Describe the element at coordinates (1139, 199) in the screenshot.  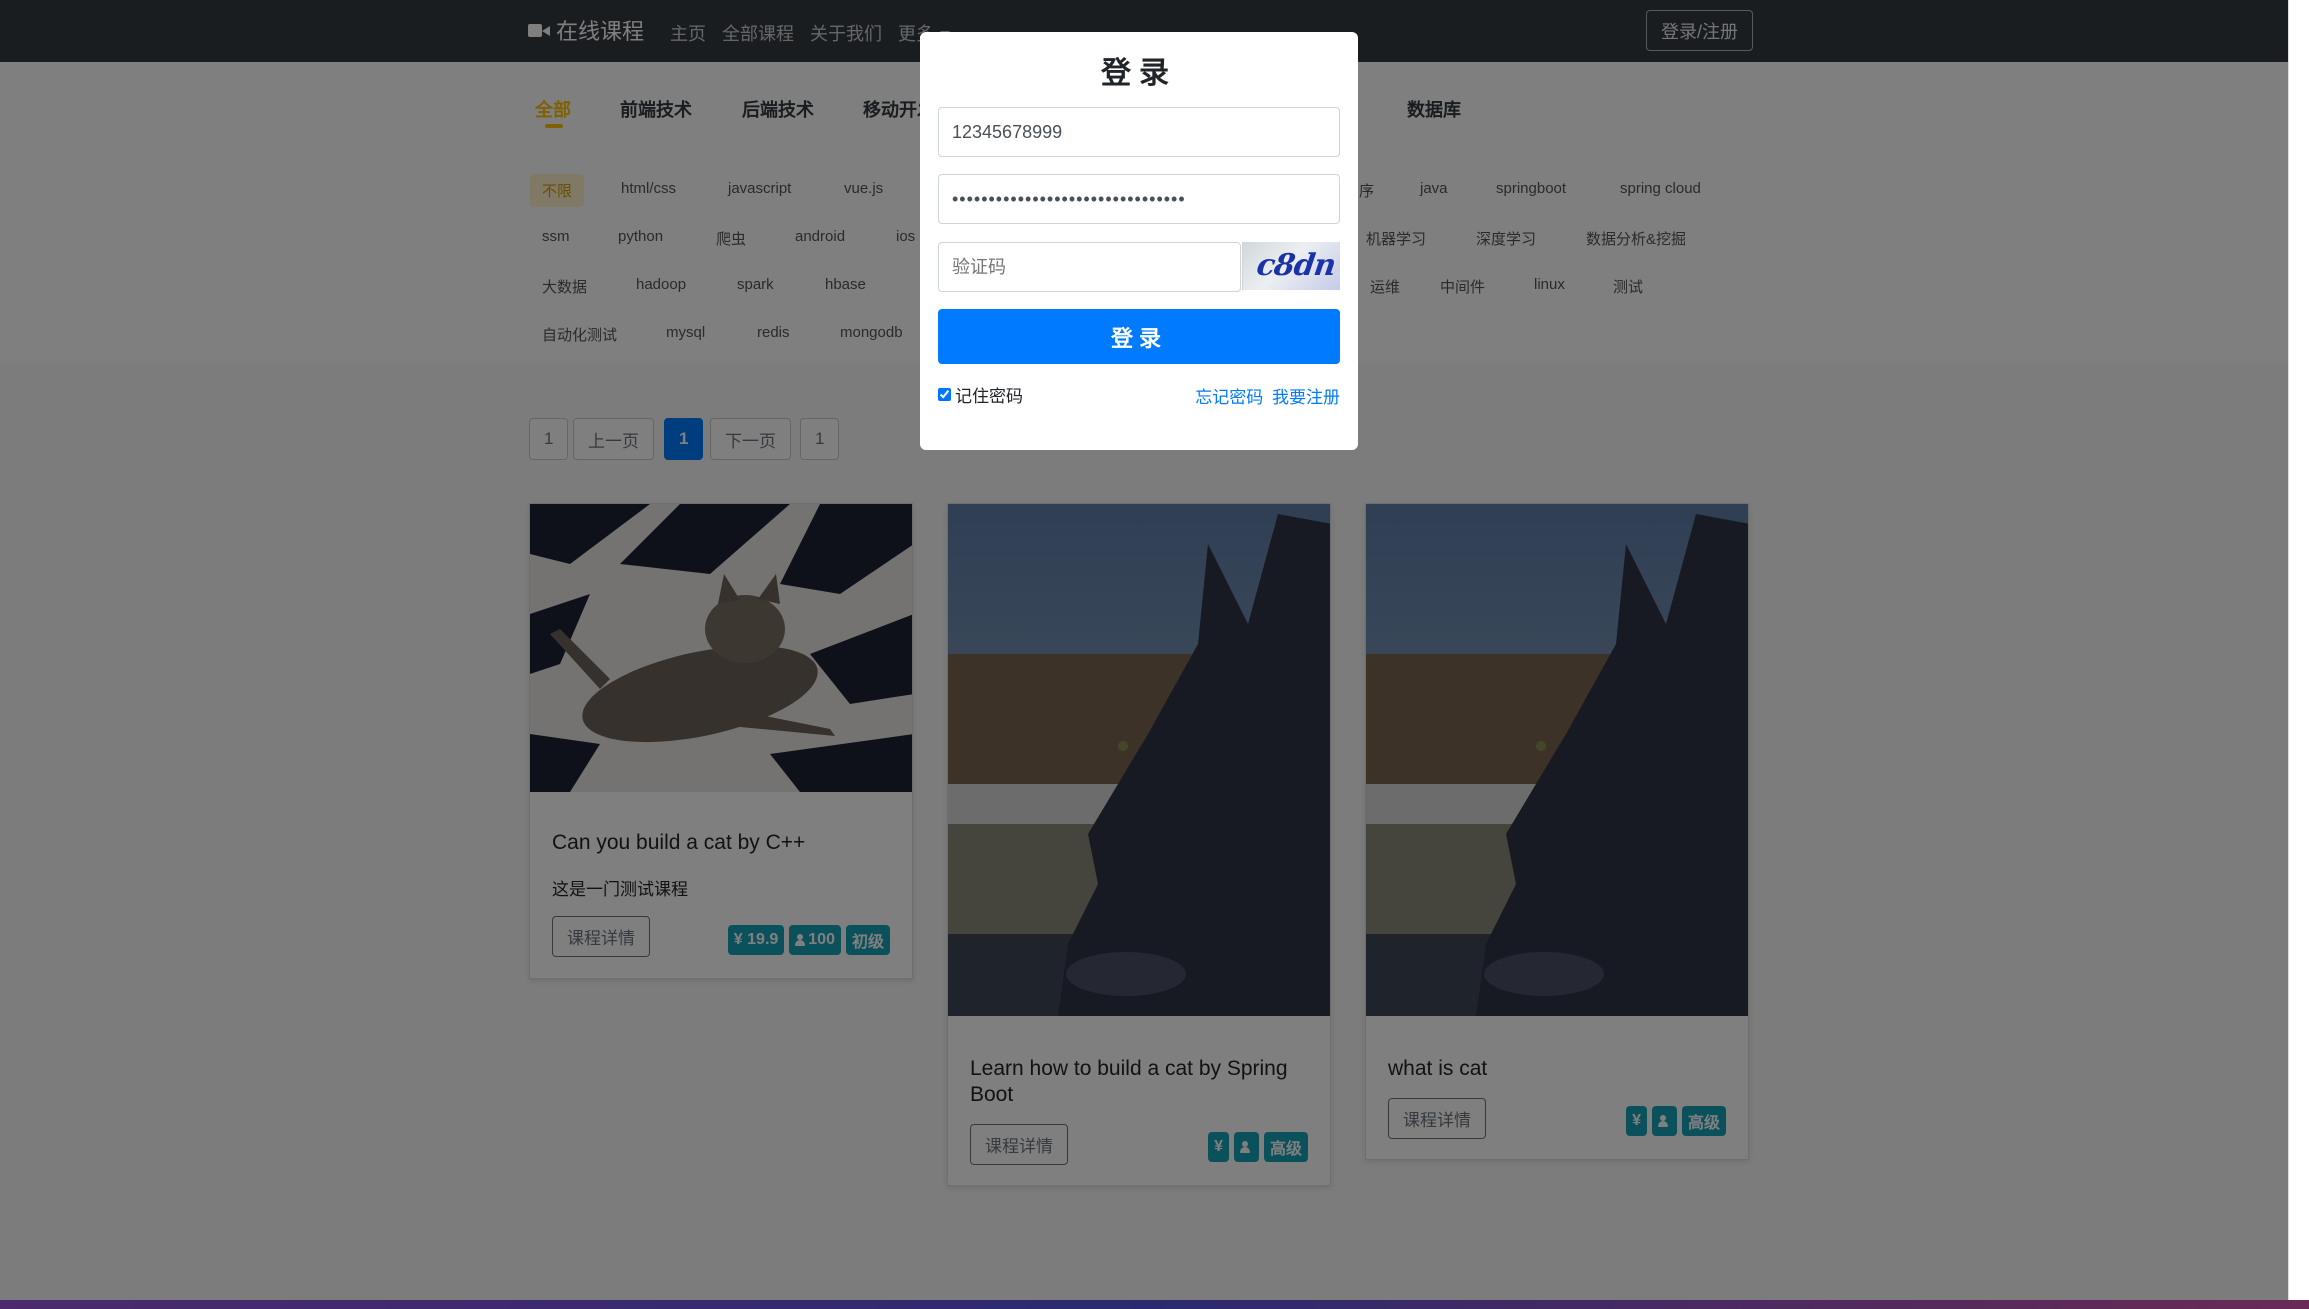
I see `password-input` at that location.